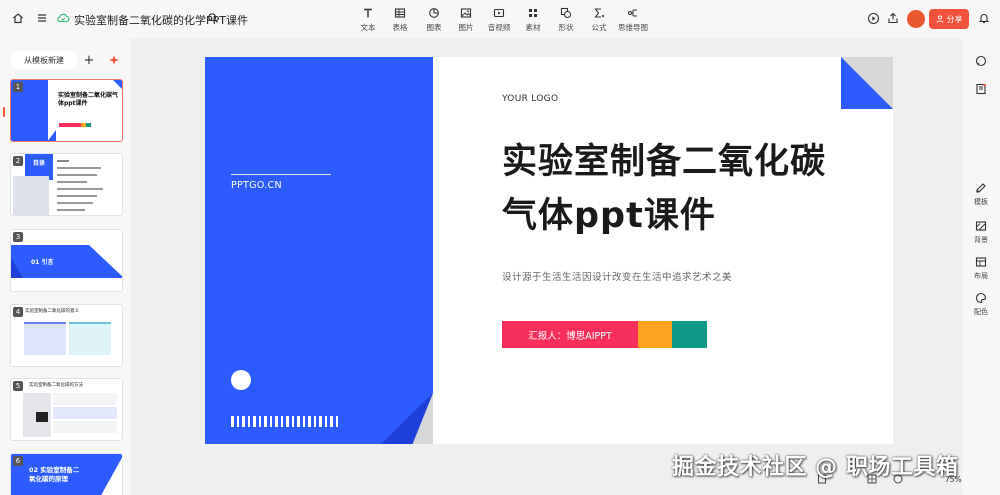 The image size is (1000, 495). I want to click on notes-button, so click(981, 89).